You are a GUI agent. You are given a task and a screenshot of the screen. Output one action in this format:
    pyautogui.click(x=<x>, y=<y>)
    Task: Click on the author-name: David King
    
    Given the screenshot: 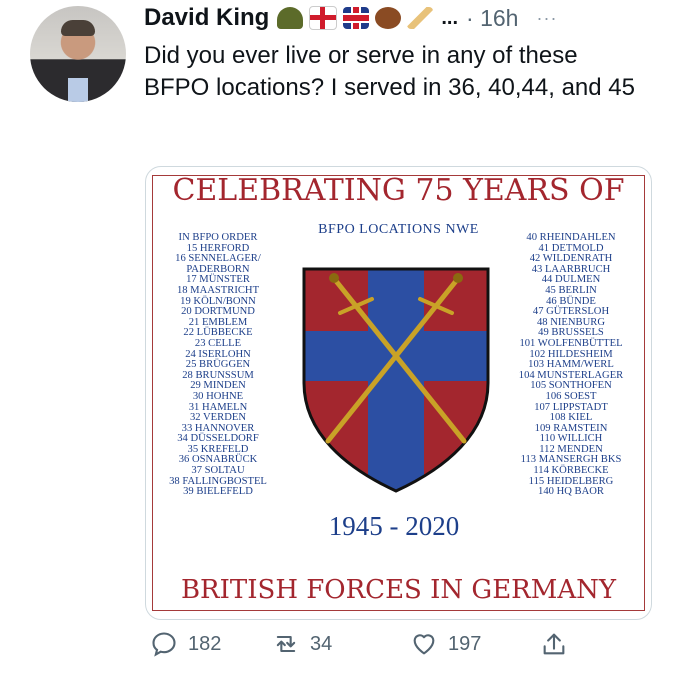 What is the action you would take?
    pyautogui.click(x=206, y=18)
    